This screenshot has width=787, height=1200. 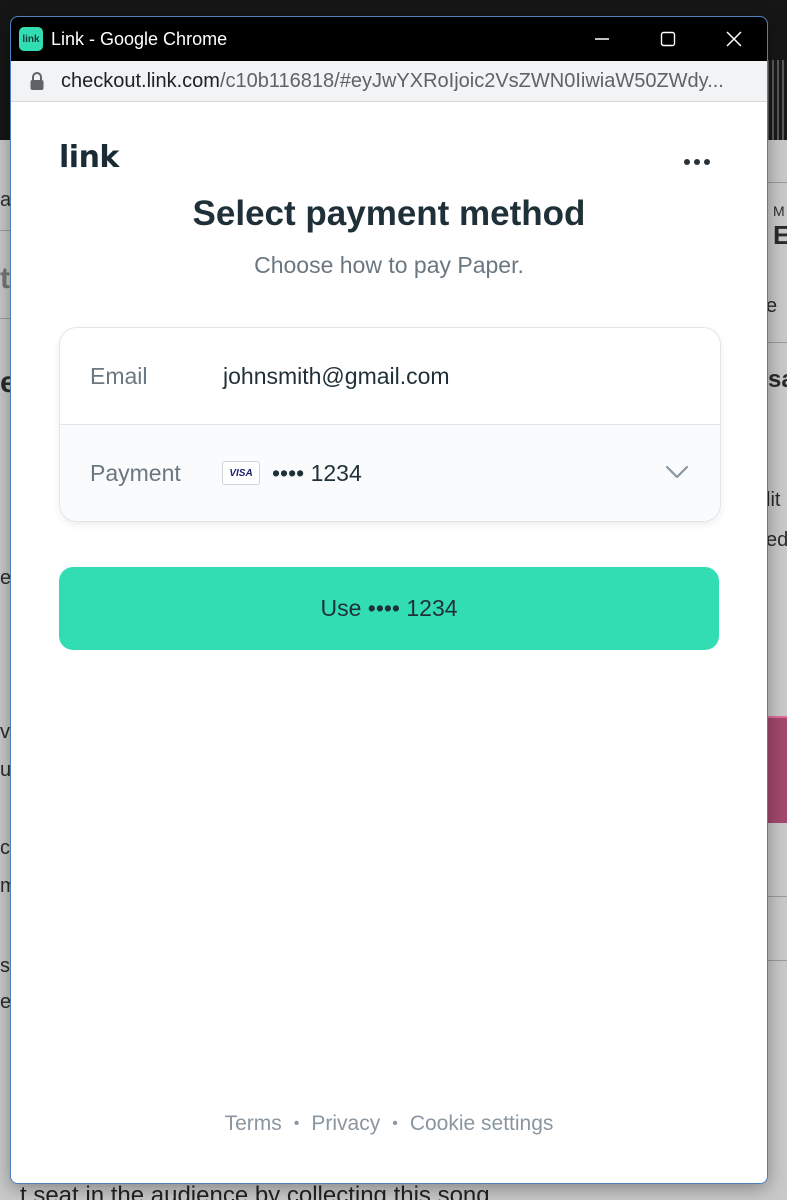 What do you see at coordinates (139, 38) in the screenshot?
I see `window-title: Link - Google Chrome` at bounding box center [139, 38].